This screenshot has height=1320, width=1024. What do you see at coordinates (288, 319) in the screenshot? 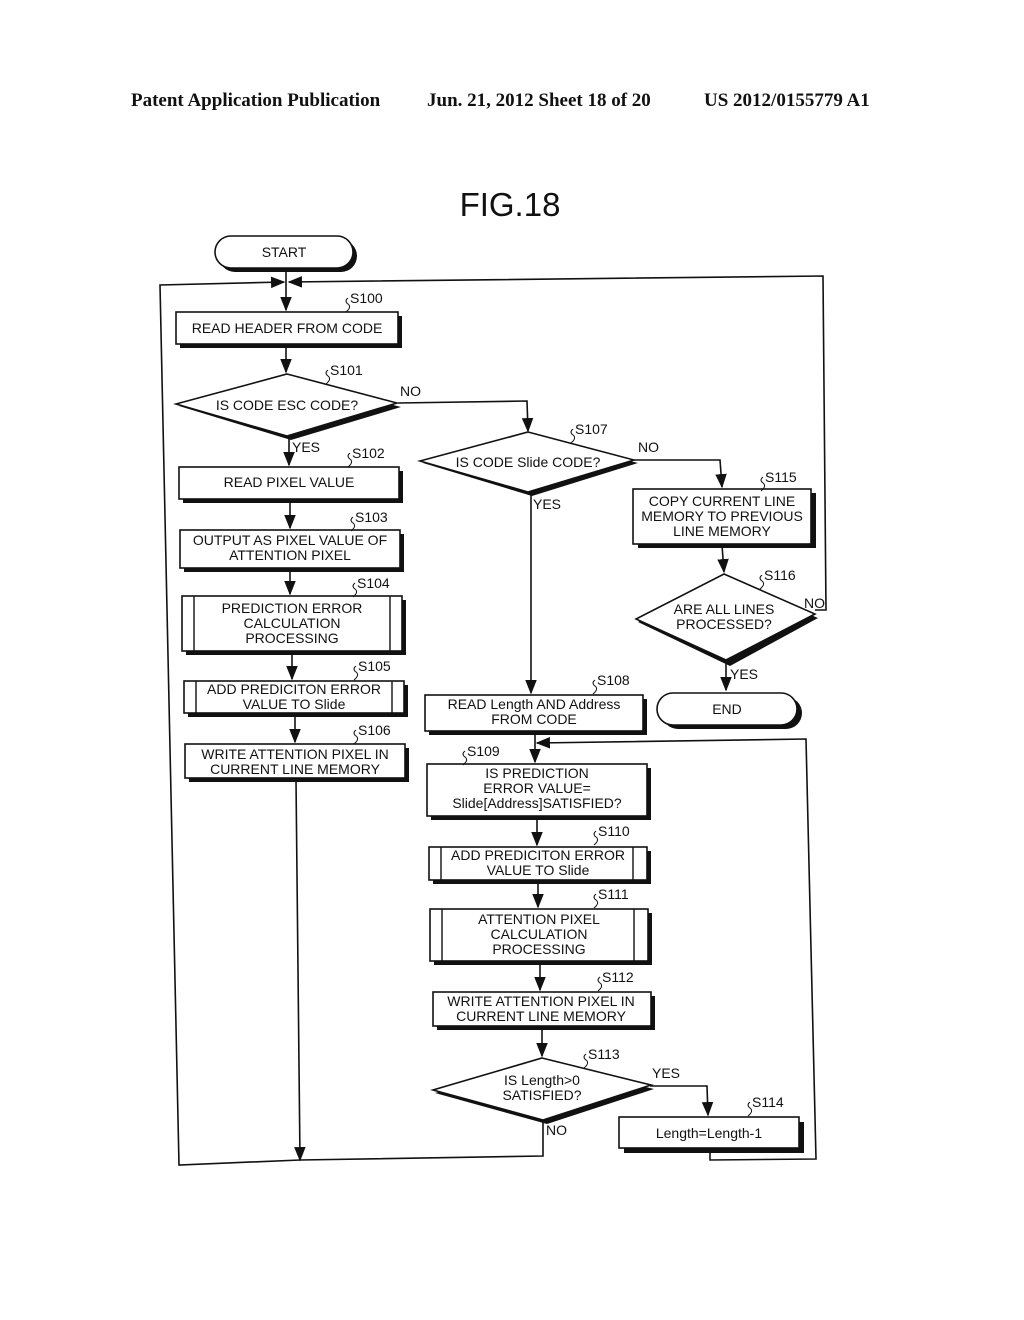
I see `node-s100: READ HEADER FROM CODE S100` at bounding box center [288, 319].